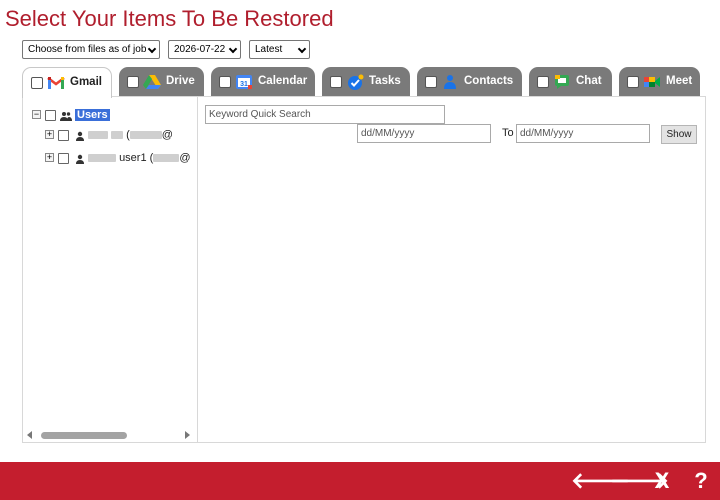 The height and width of the screenshot is (500, 720). Describe the element at coordinates (152, 82) in the screenshot. I see `drive-icon` at that location.